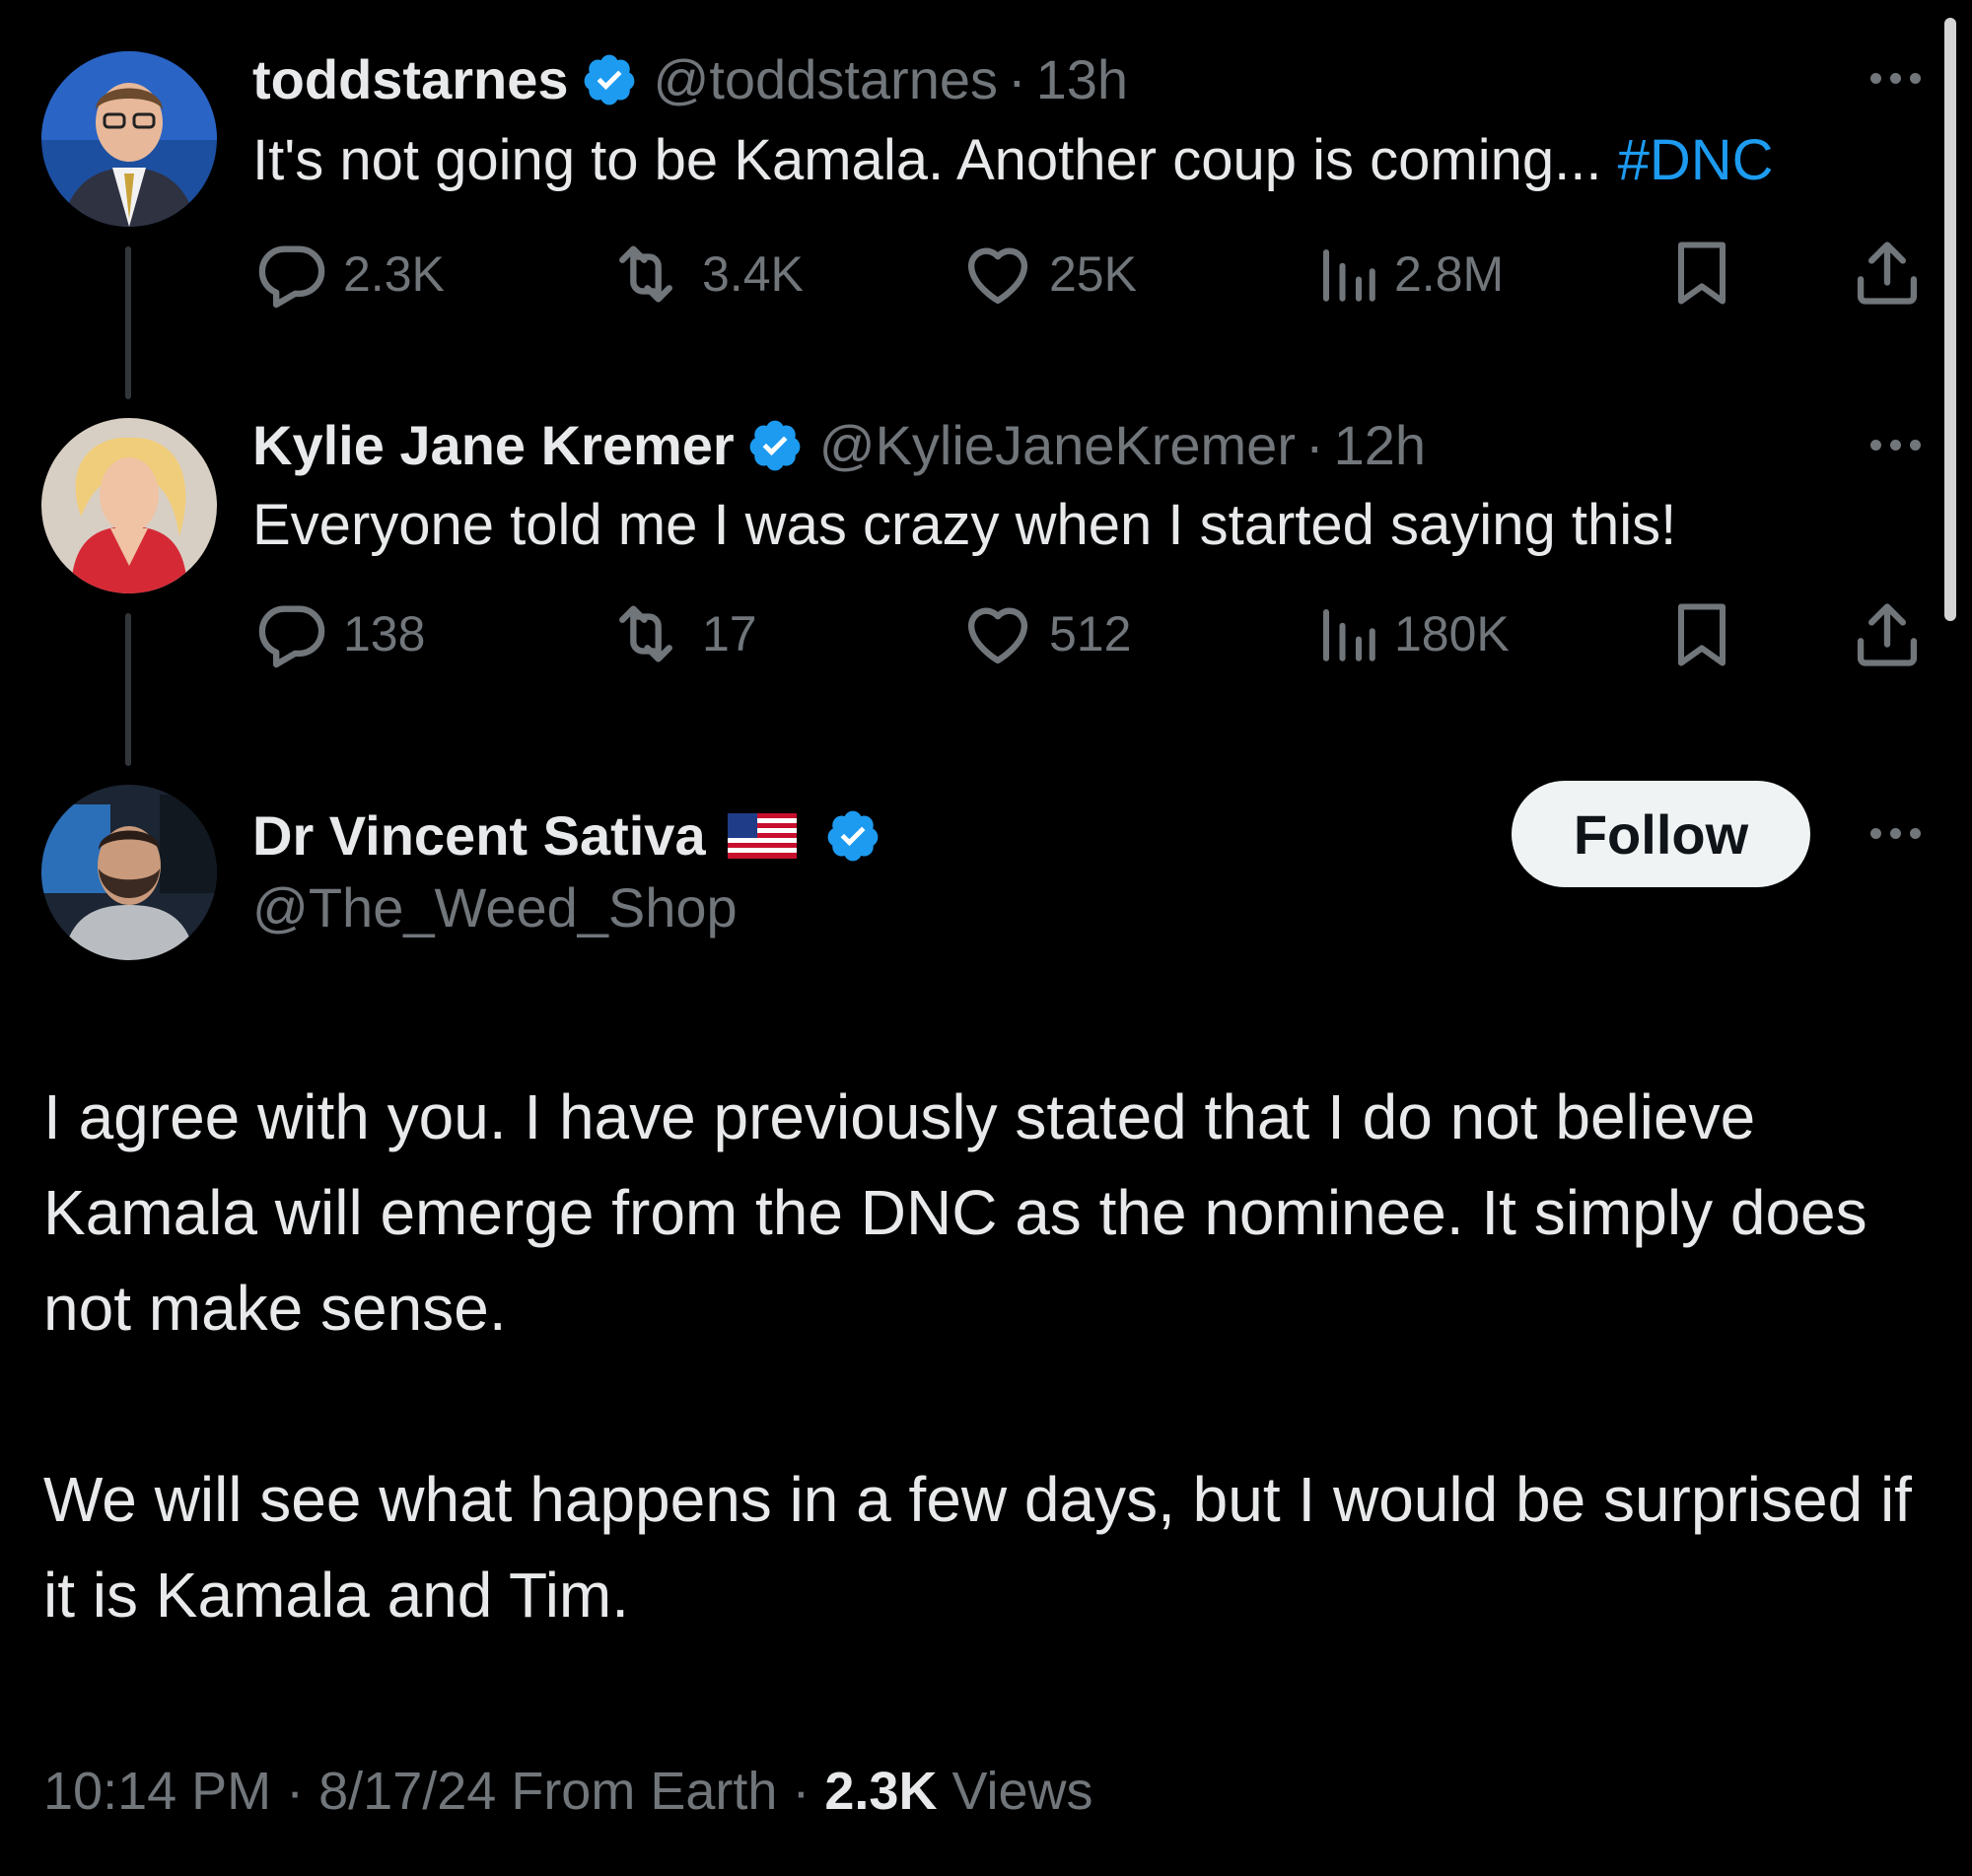 This screenshot has height=1876, width=1972. Describe the element at coordinates (479, 836) in the screenshot. I see `author-name: Dr Vincent Sativa` at that location.